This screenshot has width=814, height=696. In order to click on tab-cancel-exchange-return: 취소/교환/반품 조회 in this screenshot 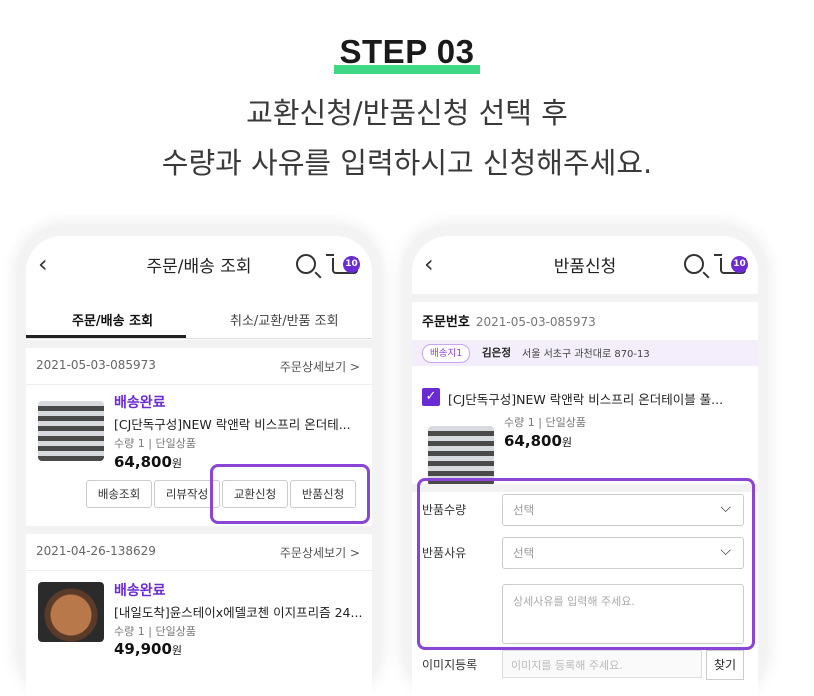, I will do `click(284, 319)`.